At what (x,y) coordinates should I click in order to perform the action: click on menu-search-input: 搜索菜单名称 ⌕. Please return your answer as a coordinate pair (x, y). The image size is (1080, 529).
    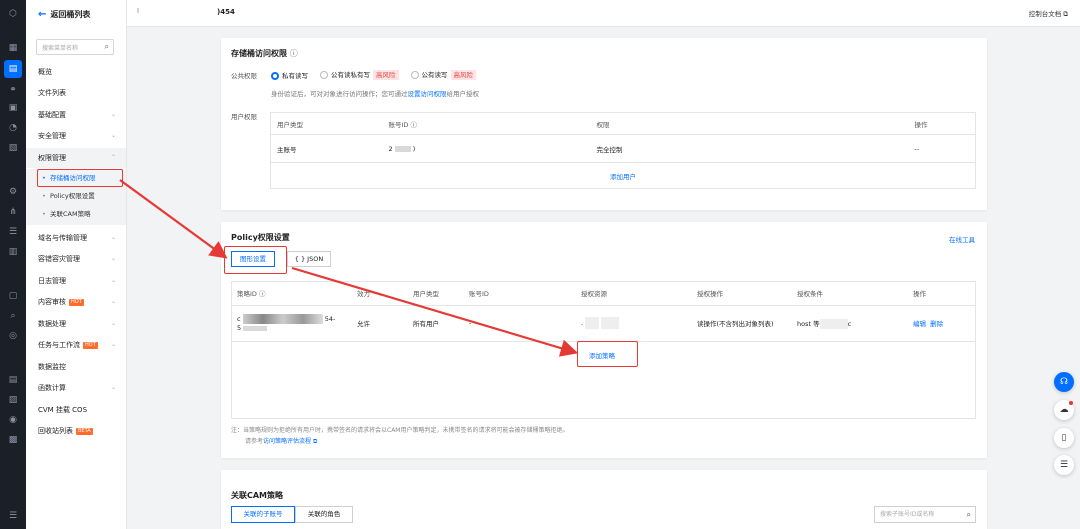
    Looking at the image, I should click on (75, 47).